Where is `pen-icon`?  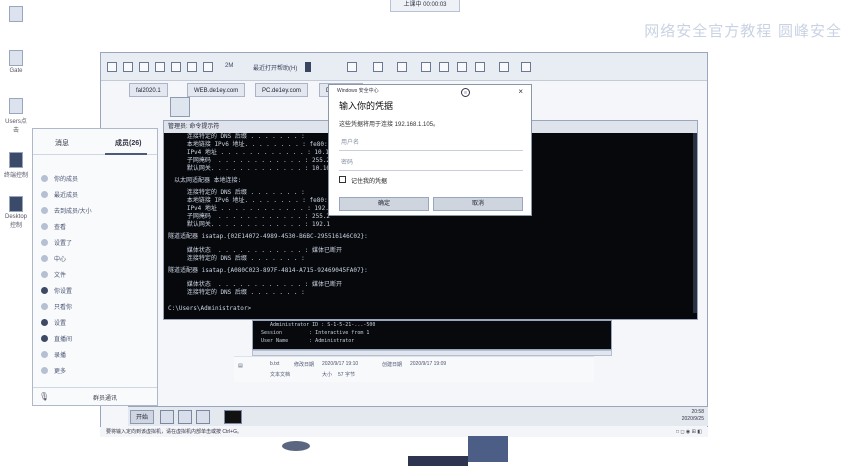
pen-icon is located at coordinates (128, 67).